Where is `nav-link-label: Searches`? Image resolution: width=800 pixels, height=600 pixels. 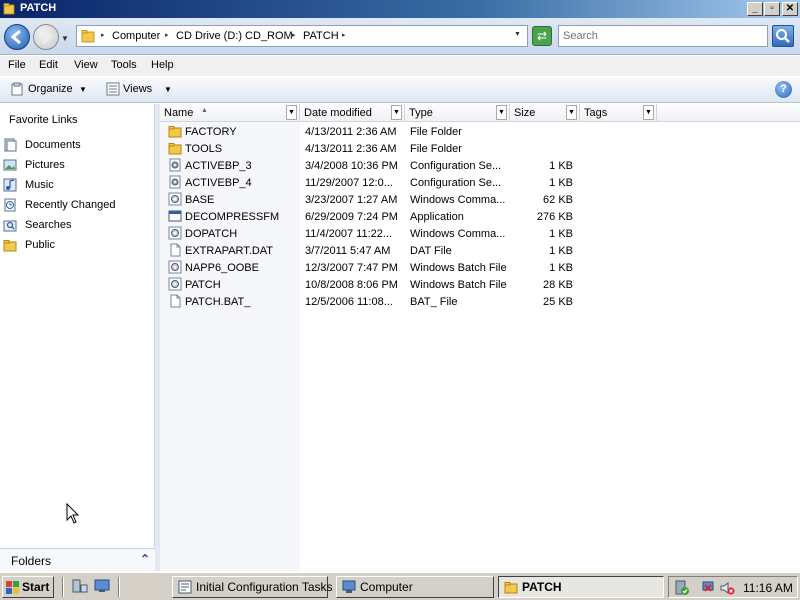 nav-link-label: Searches is located at coordinates (48, 225).